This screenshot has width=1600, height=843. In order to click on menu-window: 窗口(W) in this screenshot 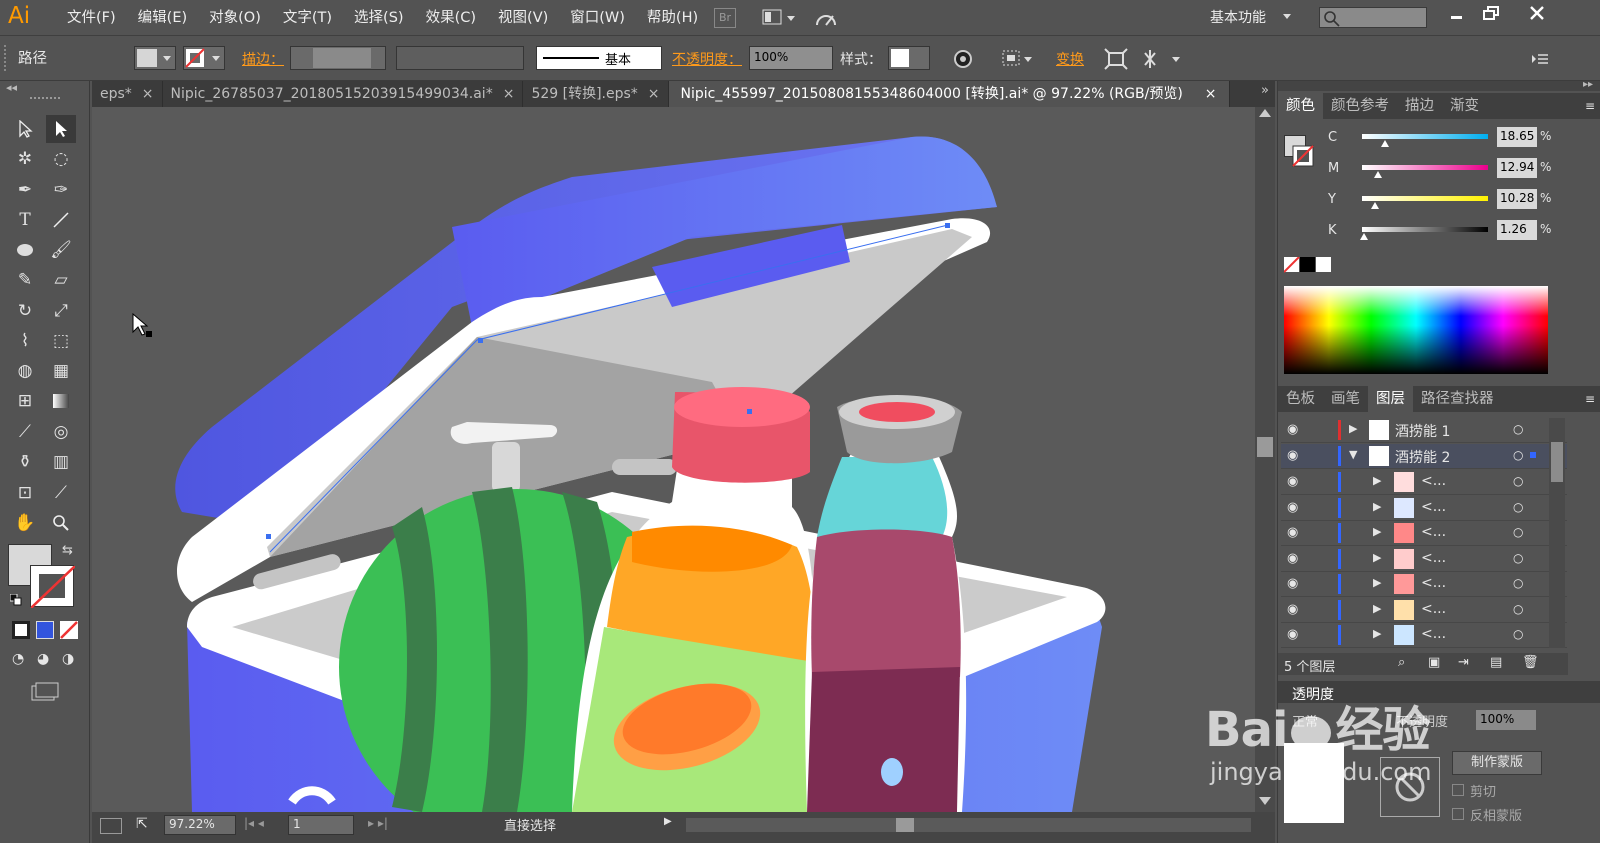, I will do `click(597, 18)`.